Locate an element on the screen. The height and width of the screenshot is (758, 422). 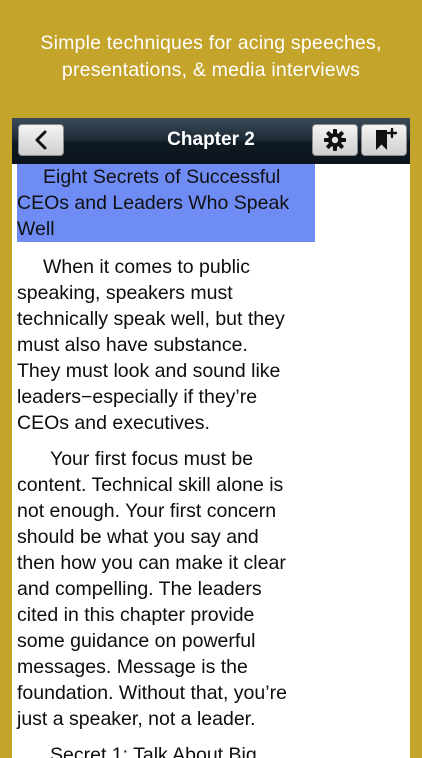
bookmark-add-icon is located at coordinates (387, 138).